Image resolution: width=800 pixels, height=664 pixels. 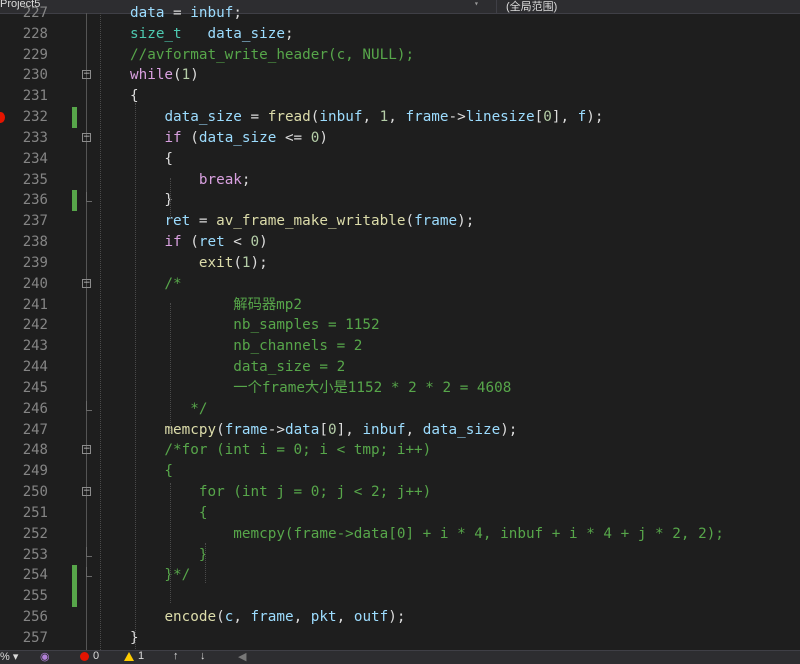 What do you see at coordinates (400, 263) in the screenshot?
I see `code-line: 239 exit(1);` at bounding box center [400, 263].